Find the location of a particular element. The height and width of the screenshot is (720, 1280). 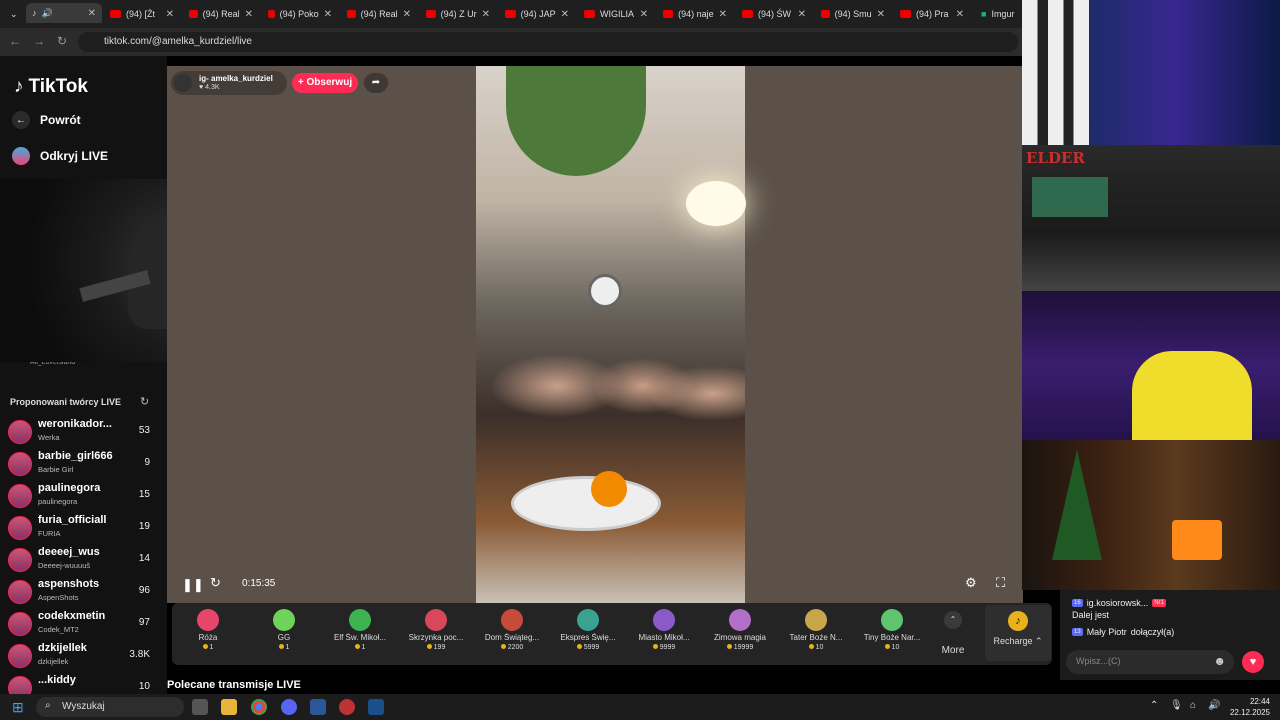

creator-item: deeeej_wus Deeeej-wuuuuš 14 is located at coordinates (84, 560).